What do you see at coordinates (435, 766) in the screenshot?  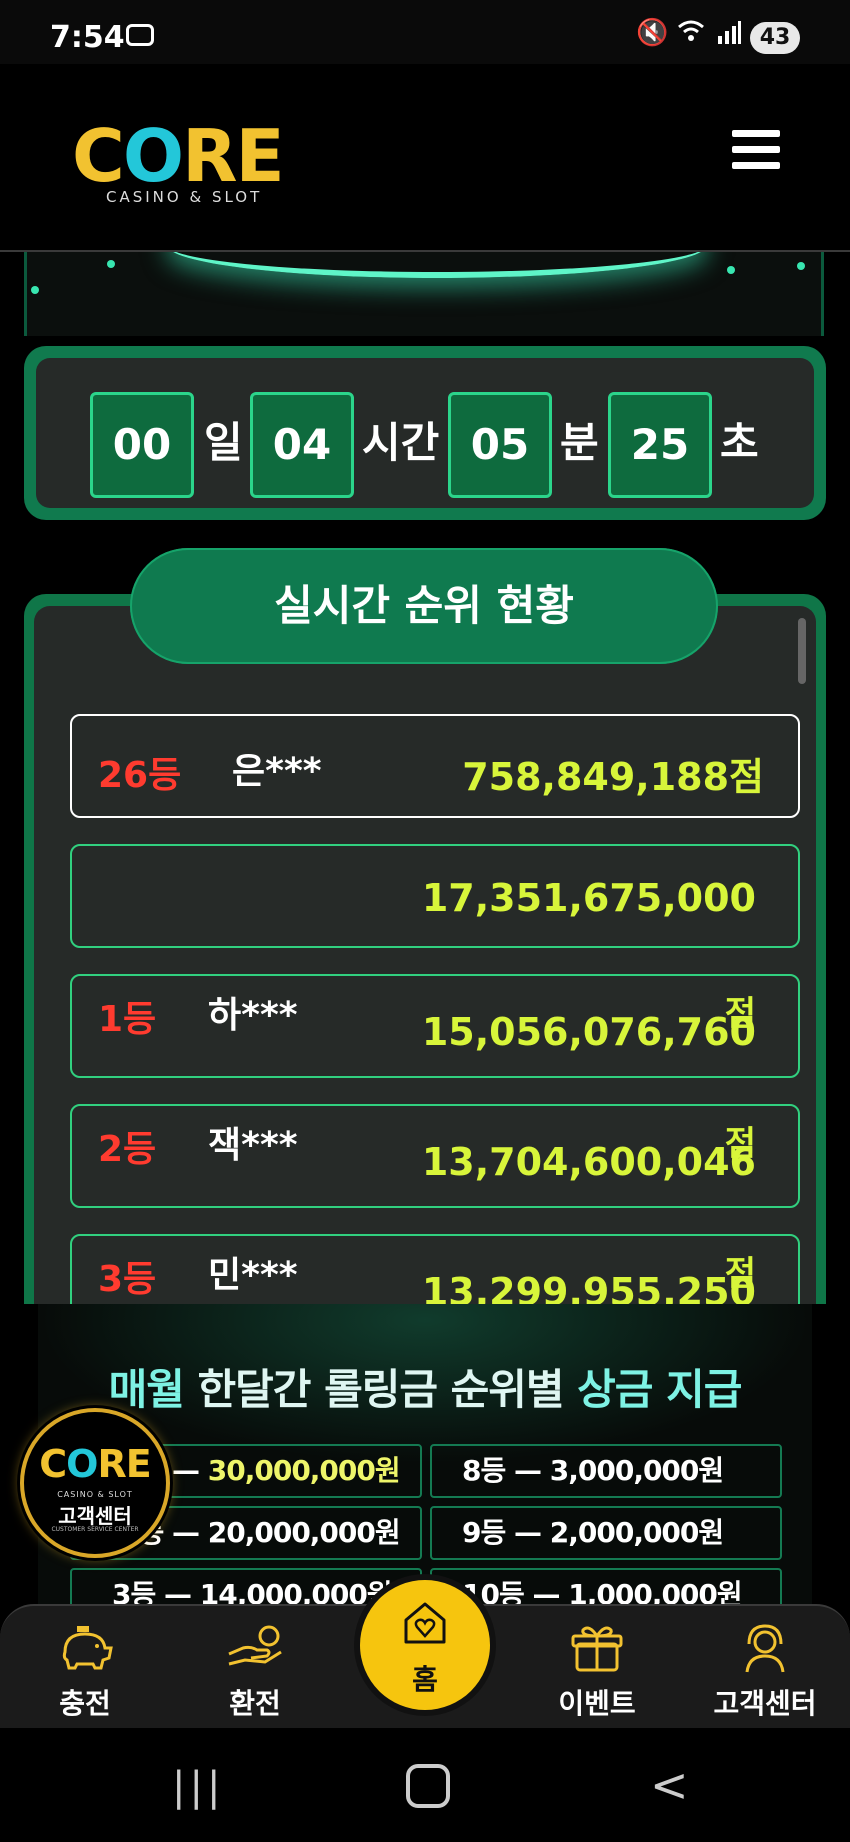 I see `ranking-row: 26등 은*** 758,849,188점` at bounding box center [435, 766].